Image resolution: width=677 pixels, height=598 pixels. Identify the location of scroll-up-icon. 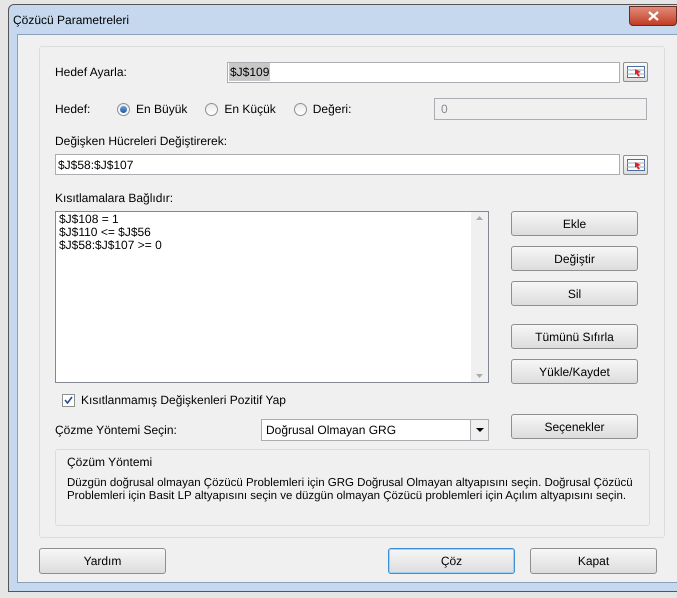
(479, 218).